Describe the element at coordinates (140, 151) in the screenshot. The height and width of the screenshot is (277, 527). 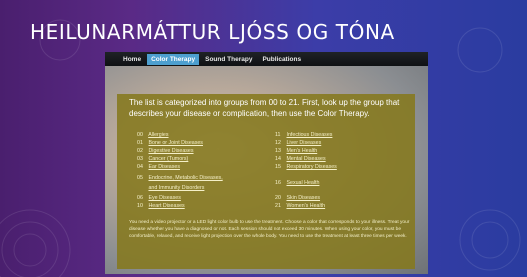
I see `item-number: 02` at that location.